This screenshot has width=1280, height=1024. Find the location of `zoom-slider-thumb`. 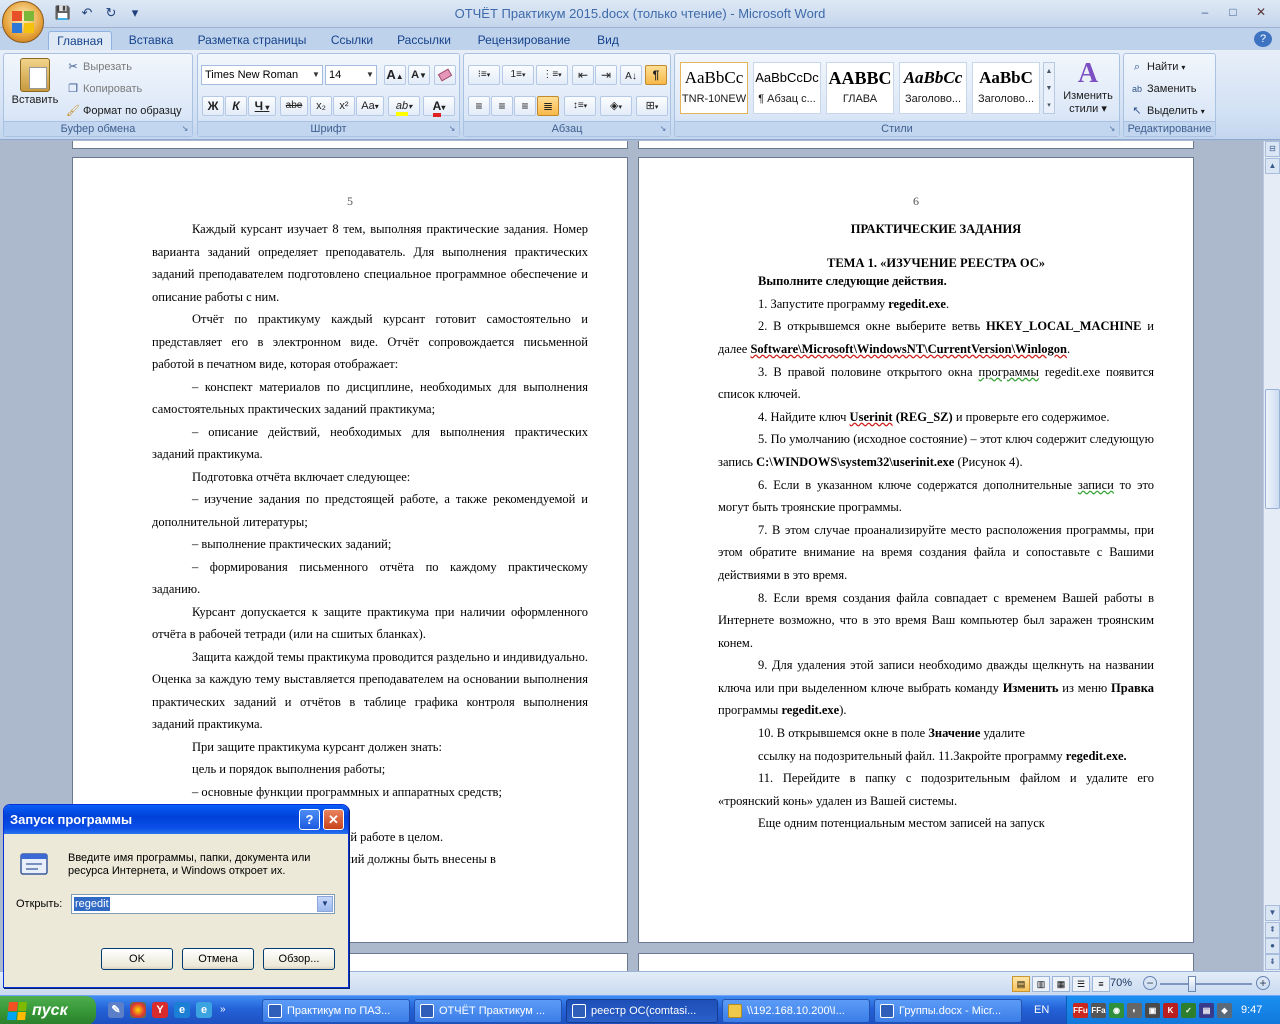

zoom-slider-thumb is located at coordinates (1192, 984).